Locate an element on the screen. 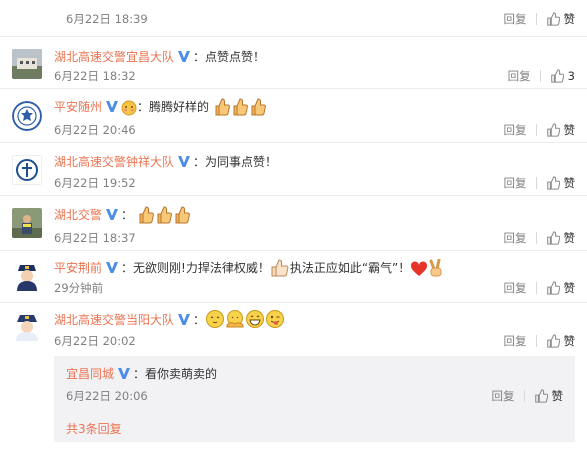  reply-time: 6月22日 20:06 is located at coordinates (107, 396).